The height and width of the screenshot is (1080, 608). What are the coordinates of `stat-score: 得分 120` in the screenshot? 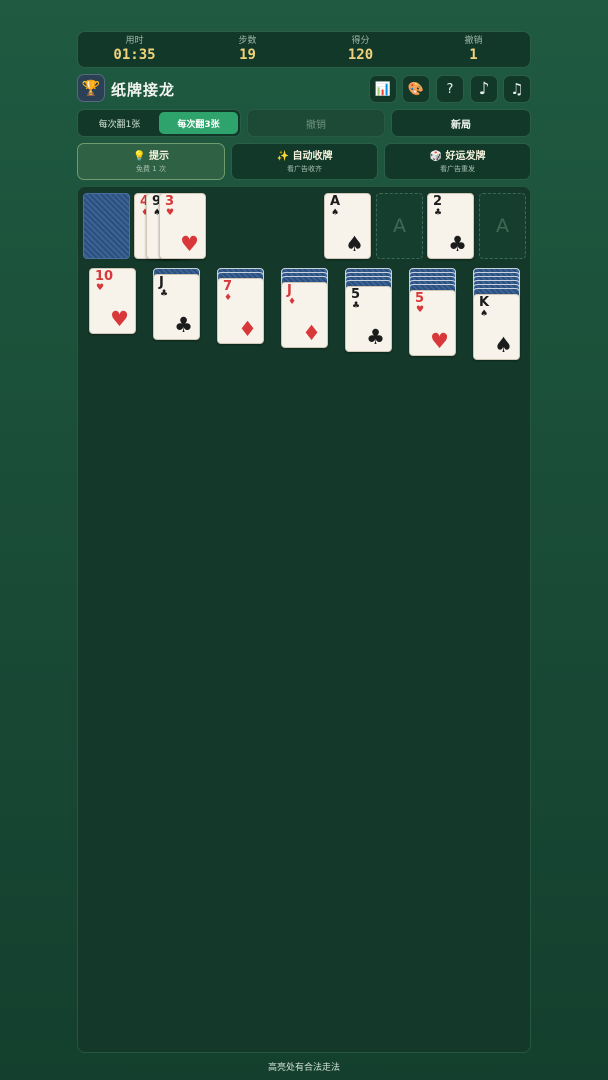 It's located at (361, 49).